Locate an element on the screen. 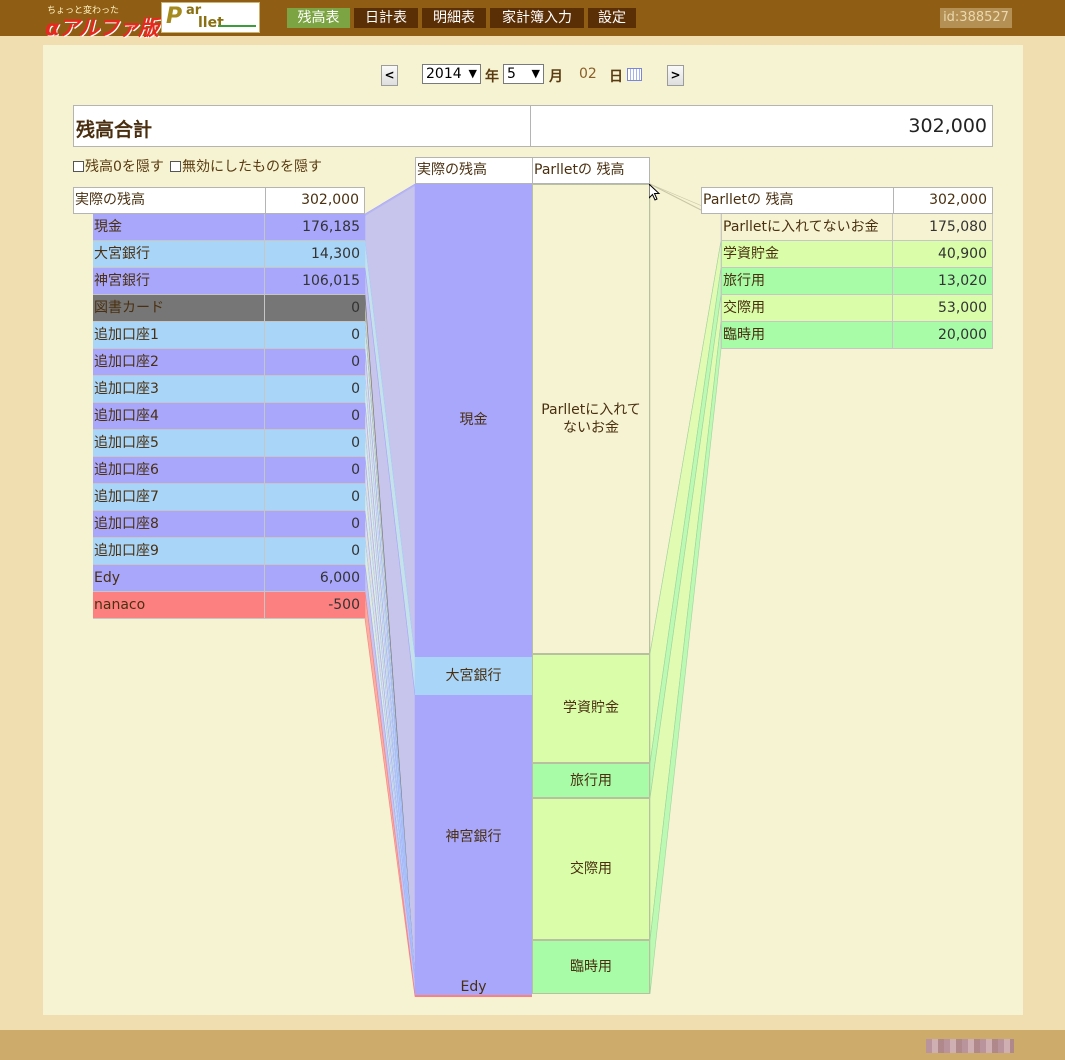 Image resolution: width=1065 pixels, height=1060 pixels. actual-balance-row: 追加口座4 0 is located at coordinates (229, 416).